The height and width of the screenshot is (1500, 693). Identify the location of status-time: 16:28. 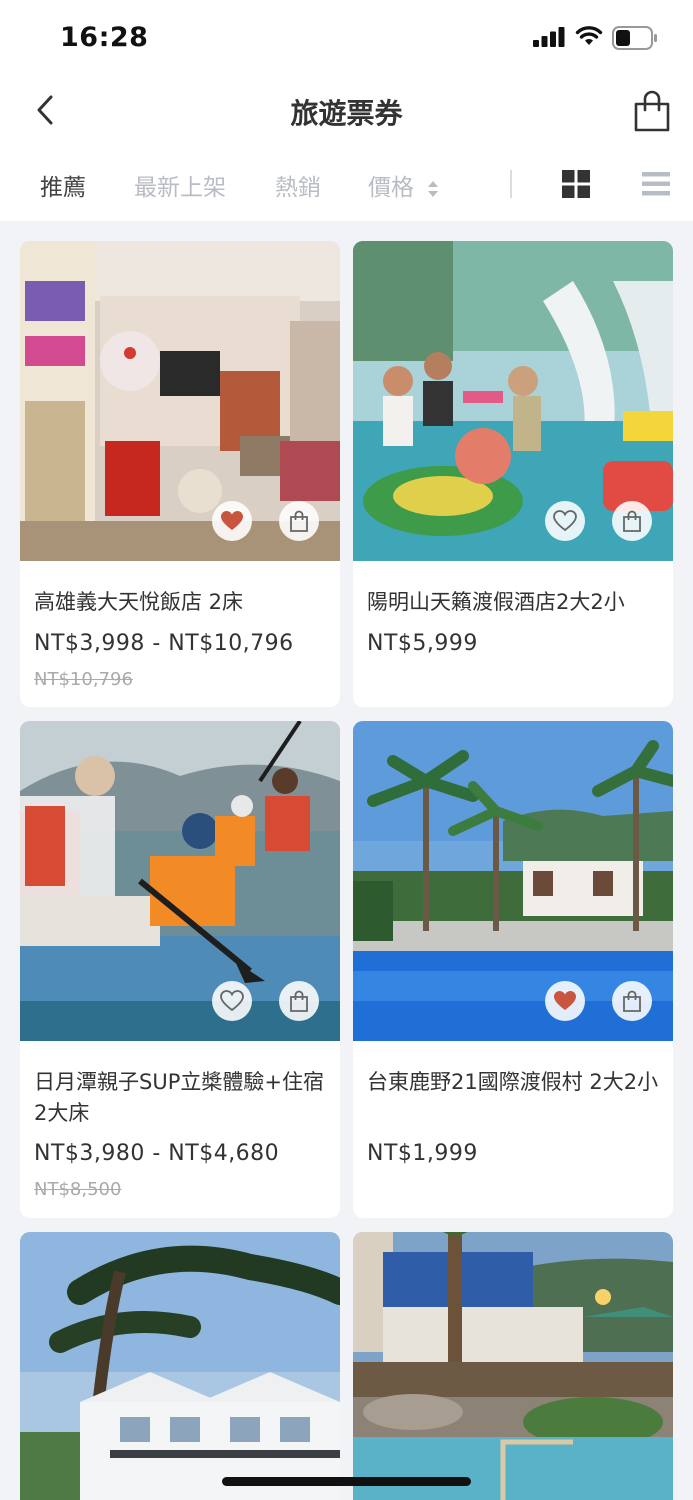
(104, 37).